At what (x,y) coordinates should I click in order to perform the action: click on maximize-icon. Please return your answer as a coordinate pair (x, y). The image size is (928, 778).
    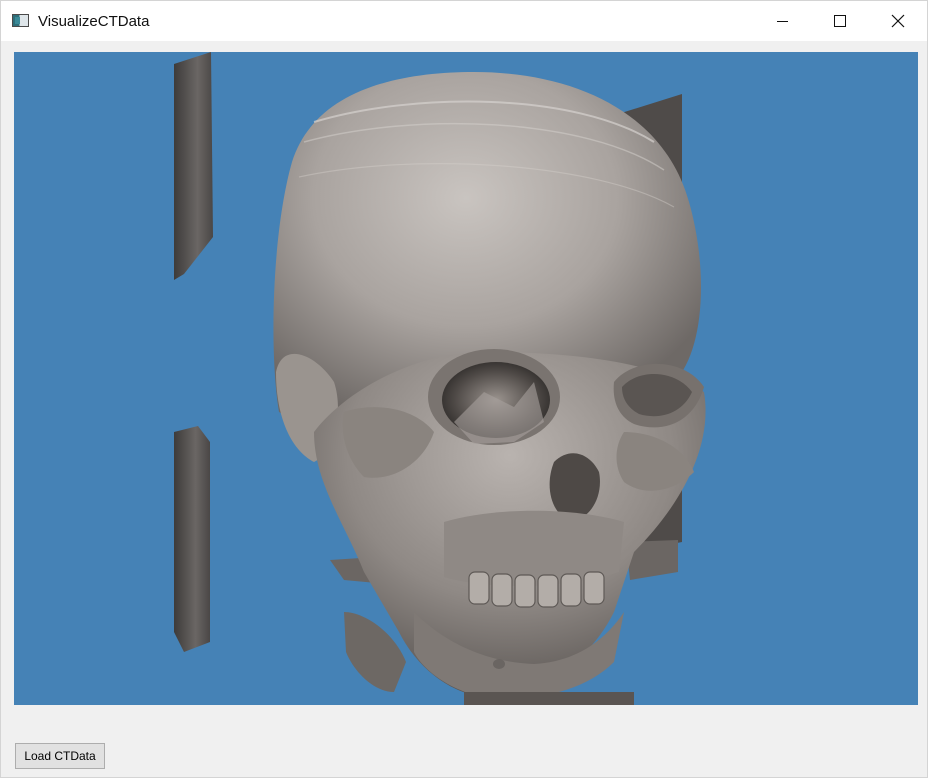
    Looking at the image, I should click on (840, 21).